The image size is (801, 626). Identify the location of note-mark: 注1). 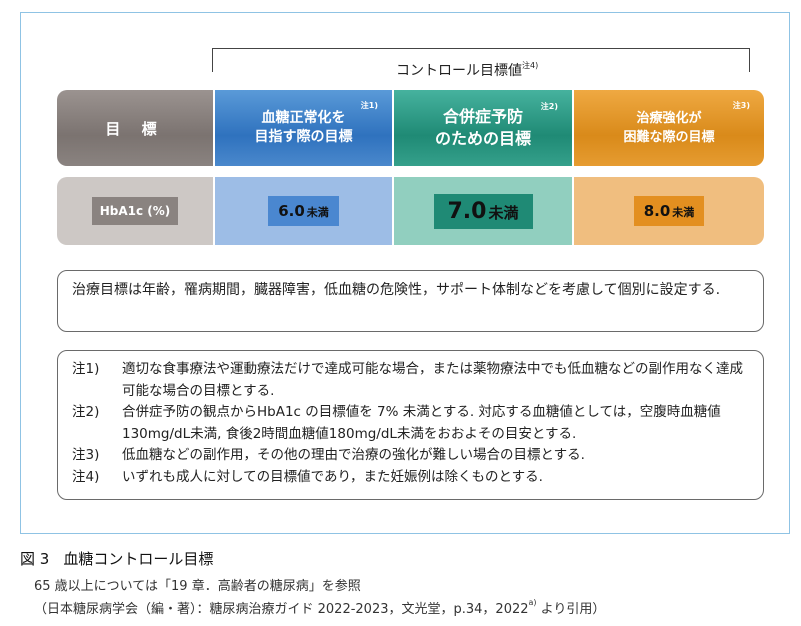
(369, 105).